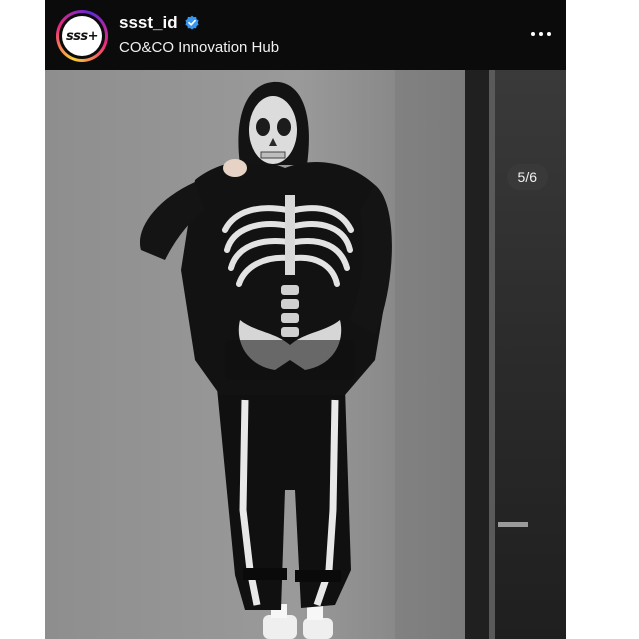  Describe the element at coordinates (148, 23) in the screenshot. I see `username: ssst_id` at that location.